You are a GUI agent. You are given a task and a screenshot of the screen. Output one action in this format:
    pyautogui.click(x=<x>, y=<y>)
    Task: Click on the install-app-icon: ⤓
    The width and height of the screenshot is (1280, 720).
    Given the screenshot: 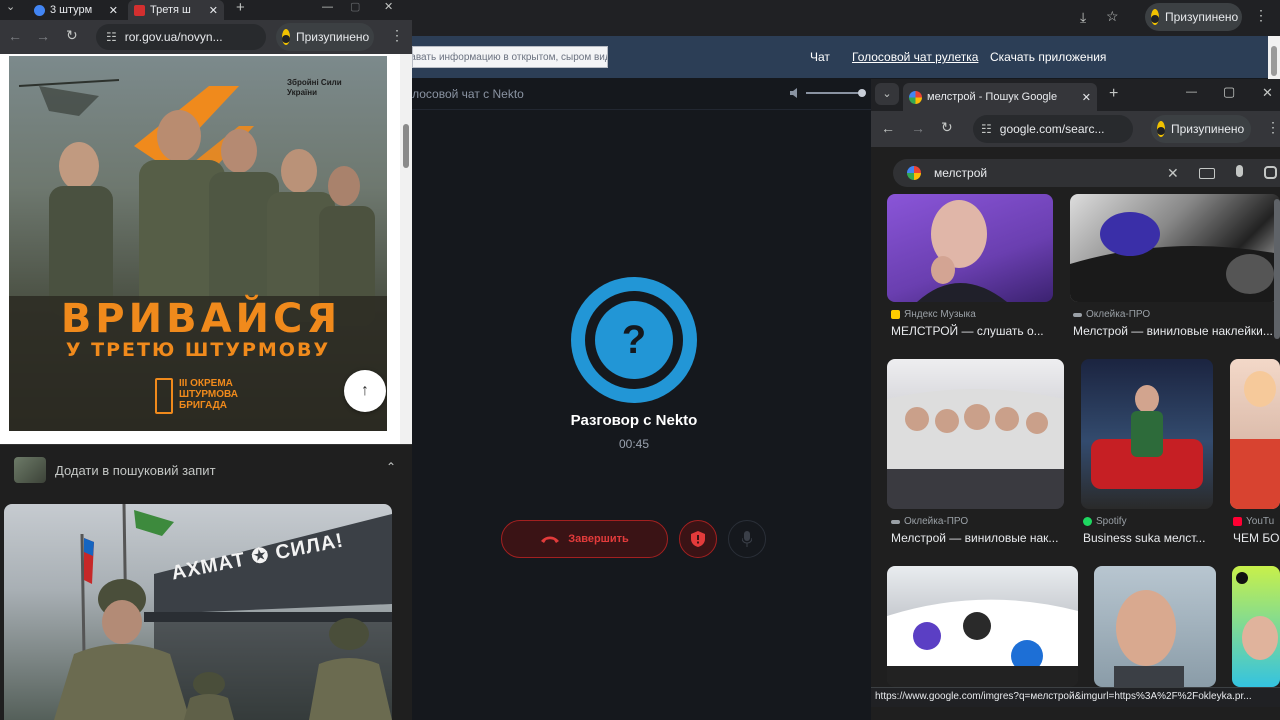 What is the action you would take?
    pyautogui.click(x=1083, y=17)
    